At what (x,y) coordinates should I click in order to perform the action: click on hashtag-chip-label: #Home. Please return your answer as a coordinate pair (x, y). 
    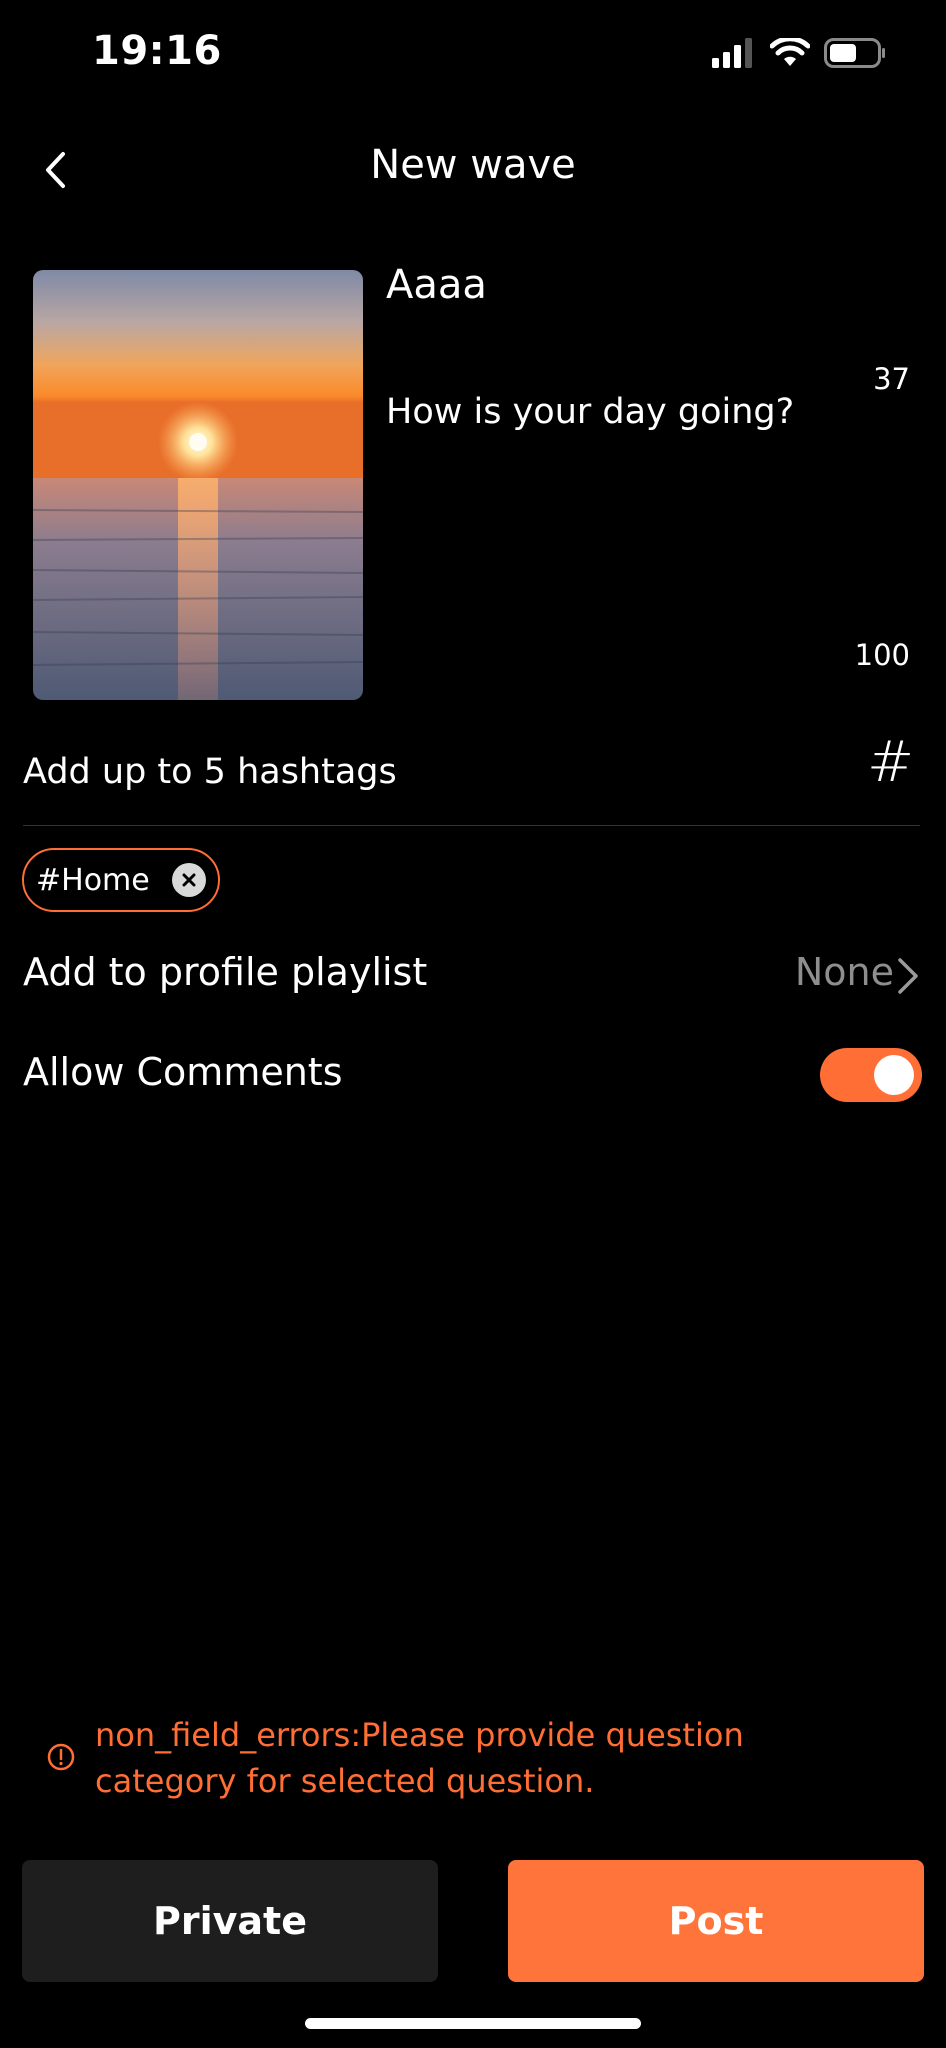
    Looking at the image, I should click on (93, 880).